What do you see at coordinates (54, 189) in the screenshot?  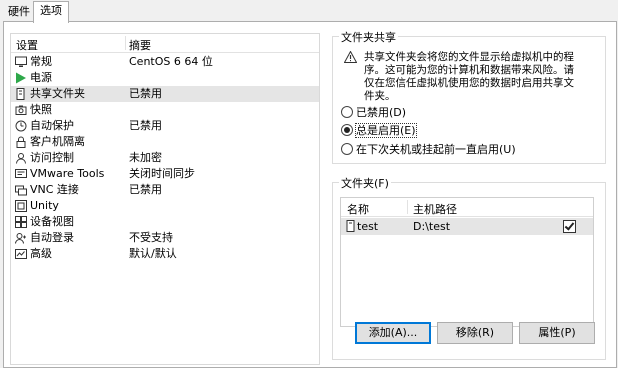 I see `setting-name: VNC 连接` at bounding box center [54, 189].